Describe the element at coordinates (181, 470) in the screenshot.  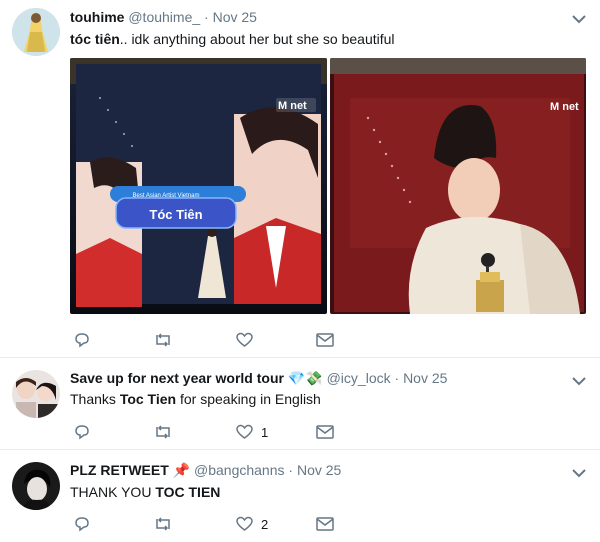
I see `name-emoji: 📌` at that location.